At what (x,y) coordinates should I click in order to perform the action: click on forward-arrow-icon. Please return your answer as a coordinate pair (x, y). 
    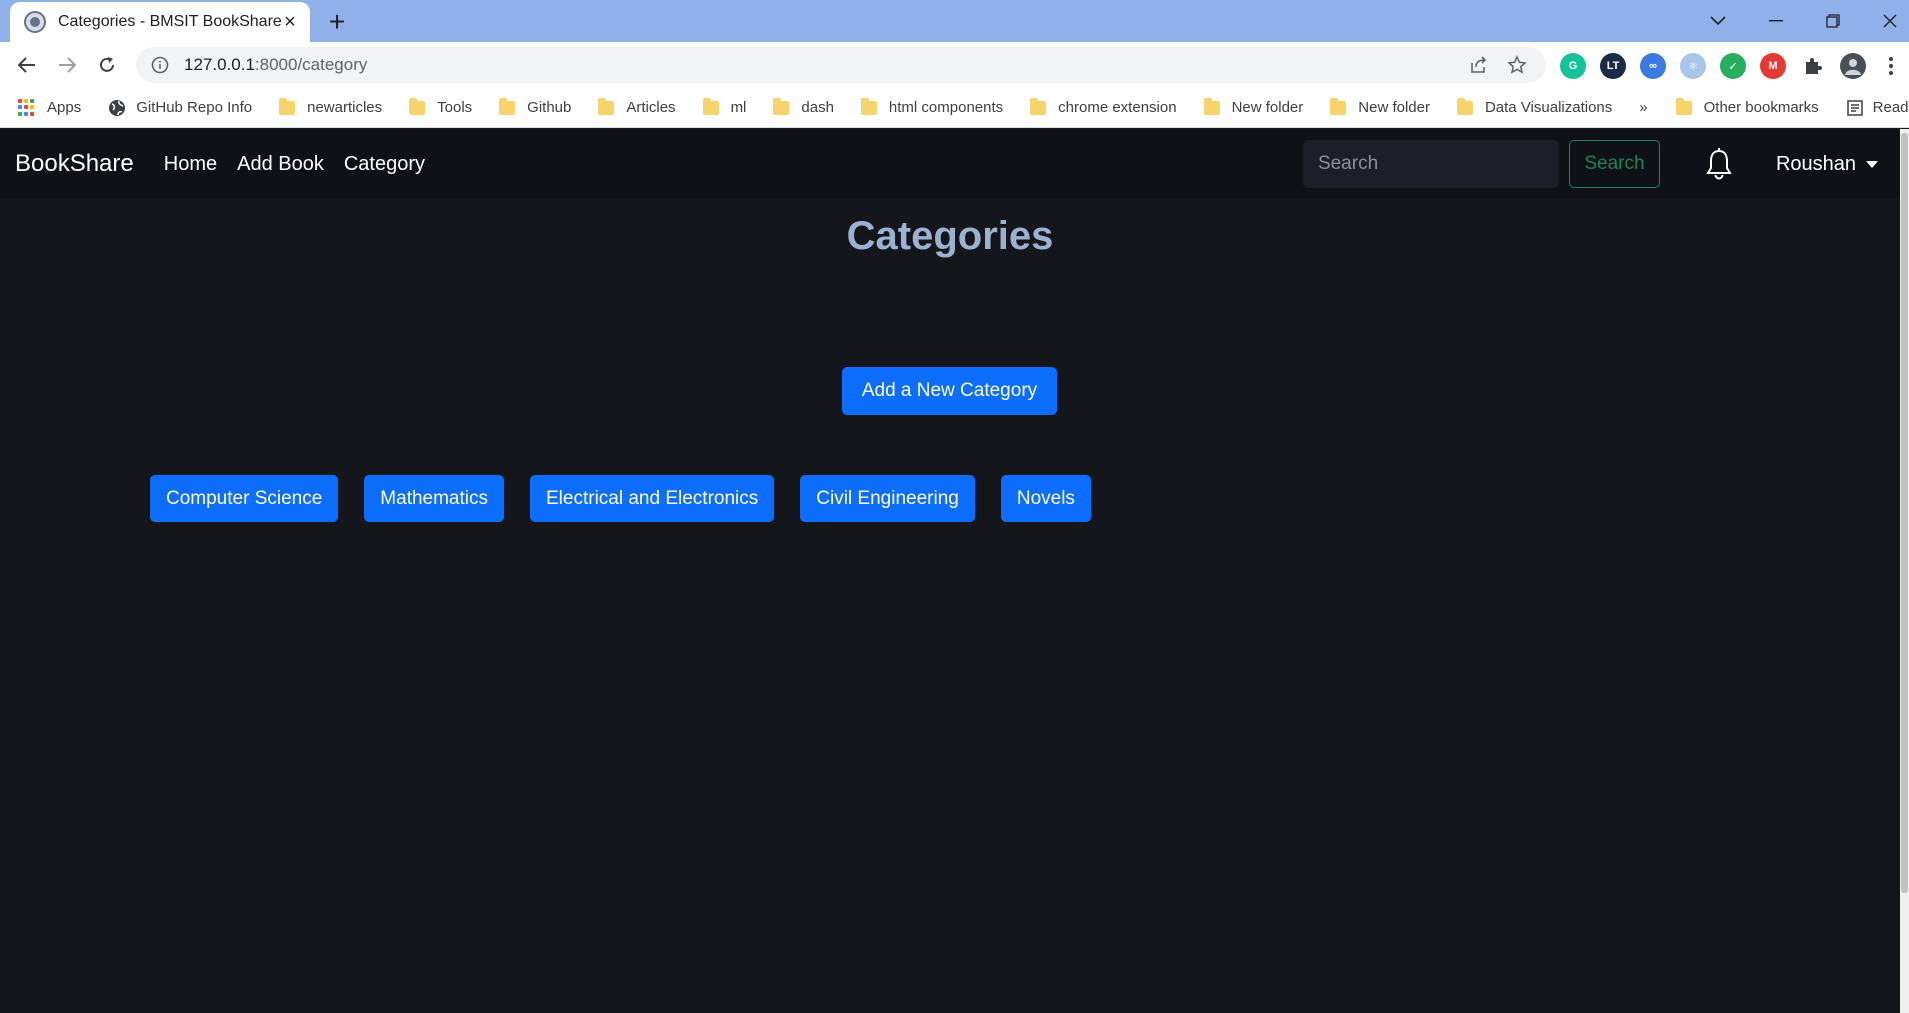
    Looking at the image, I should click on (67, 65).